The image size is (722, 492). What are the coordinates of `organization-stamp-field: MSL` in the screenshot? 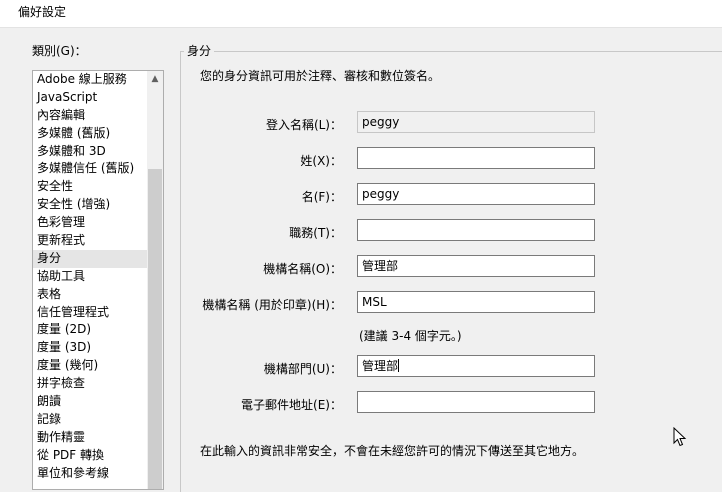 It's located at (476, 302).